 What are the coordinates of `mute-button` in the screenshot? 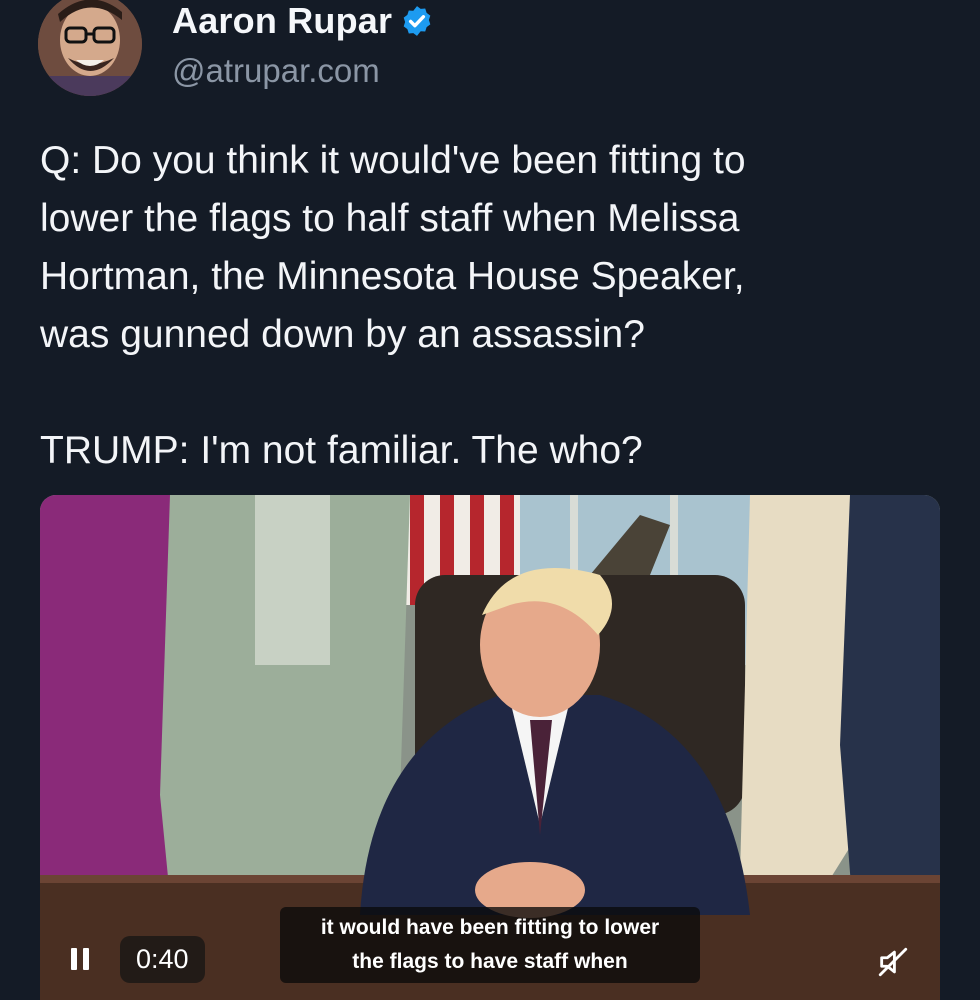 It's located at (893, 962).